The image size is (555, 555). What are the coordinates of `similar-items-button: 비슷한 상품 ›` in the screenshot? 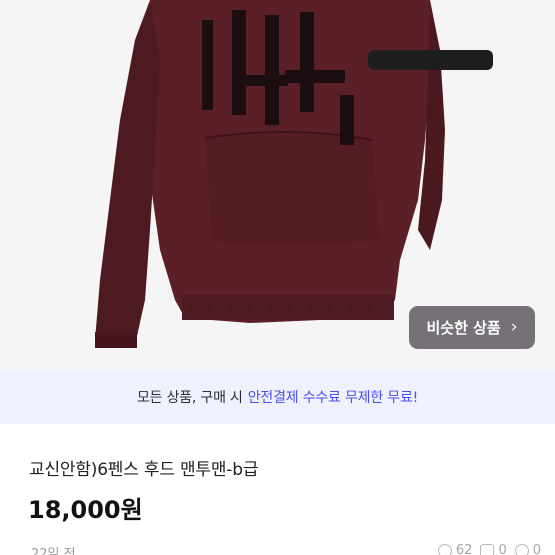 It's located at (472, 327).